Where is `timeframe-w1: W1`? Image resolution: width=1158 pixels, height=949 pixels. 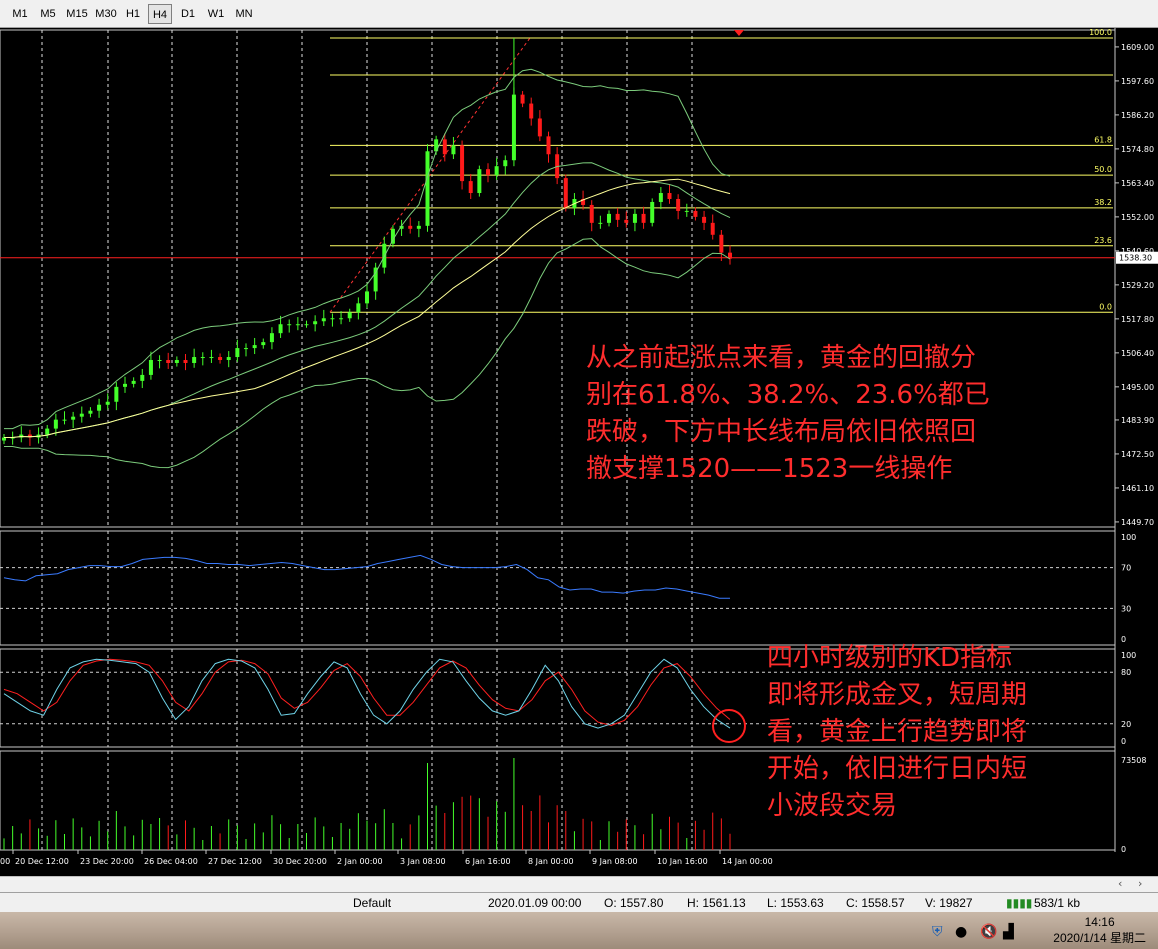 timeframe-w1: W1 is located at coordinates (216, 14).